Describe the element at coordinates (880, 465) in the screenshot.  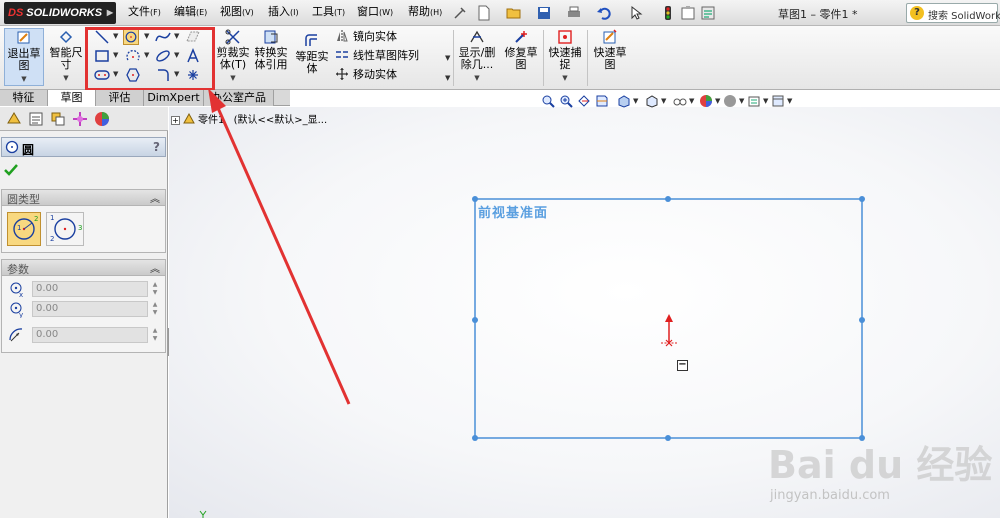
I see `watermark-logo: Bai du 经验` at that location.